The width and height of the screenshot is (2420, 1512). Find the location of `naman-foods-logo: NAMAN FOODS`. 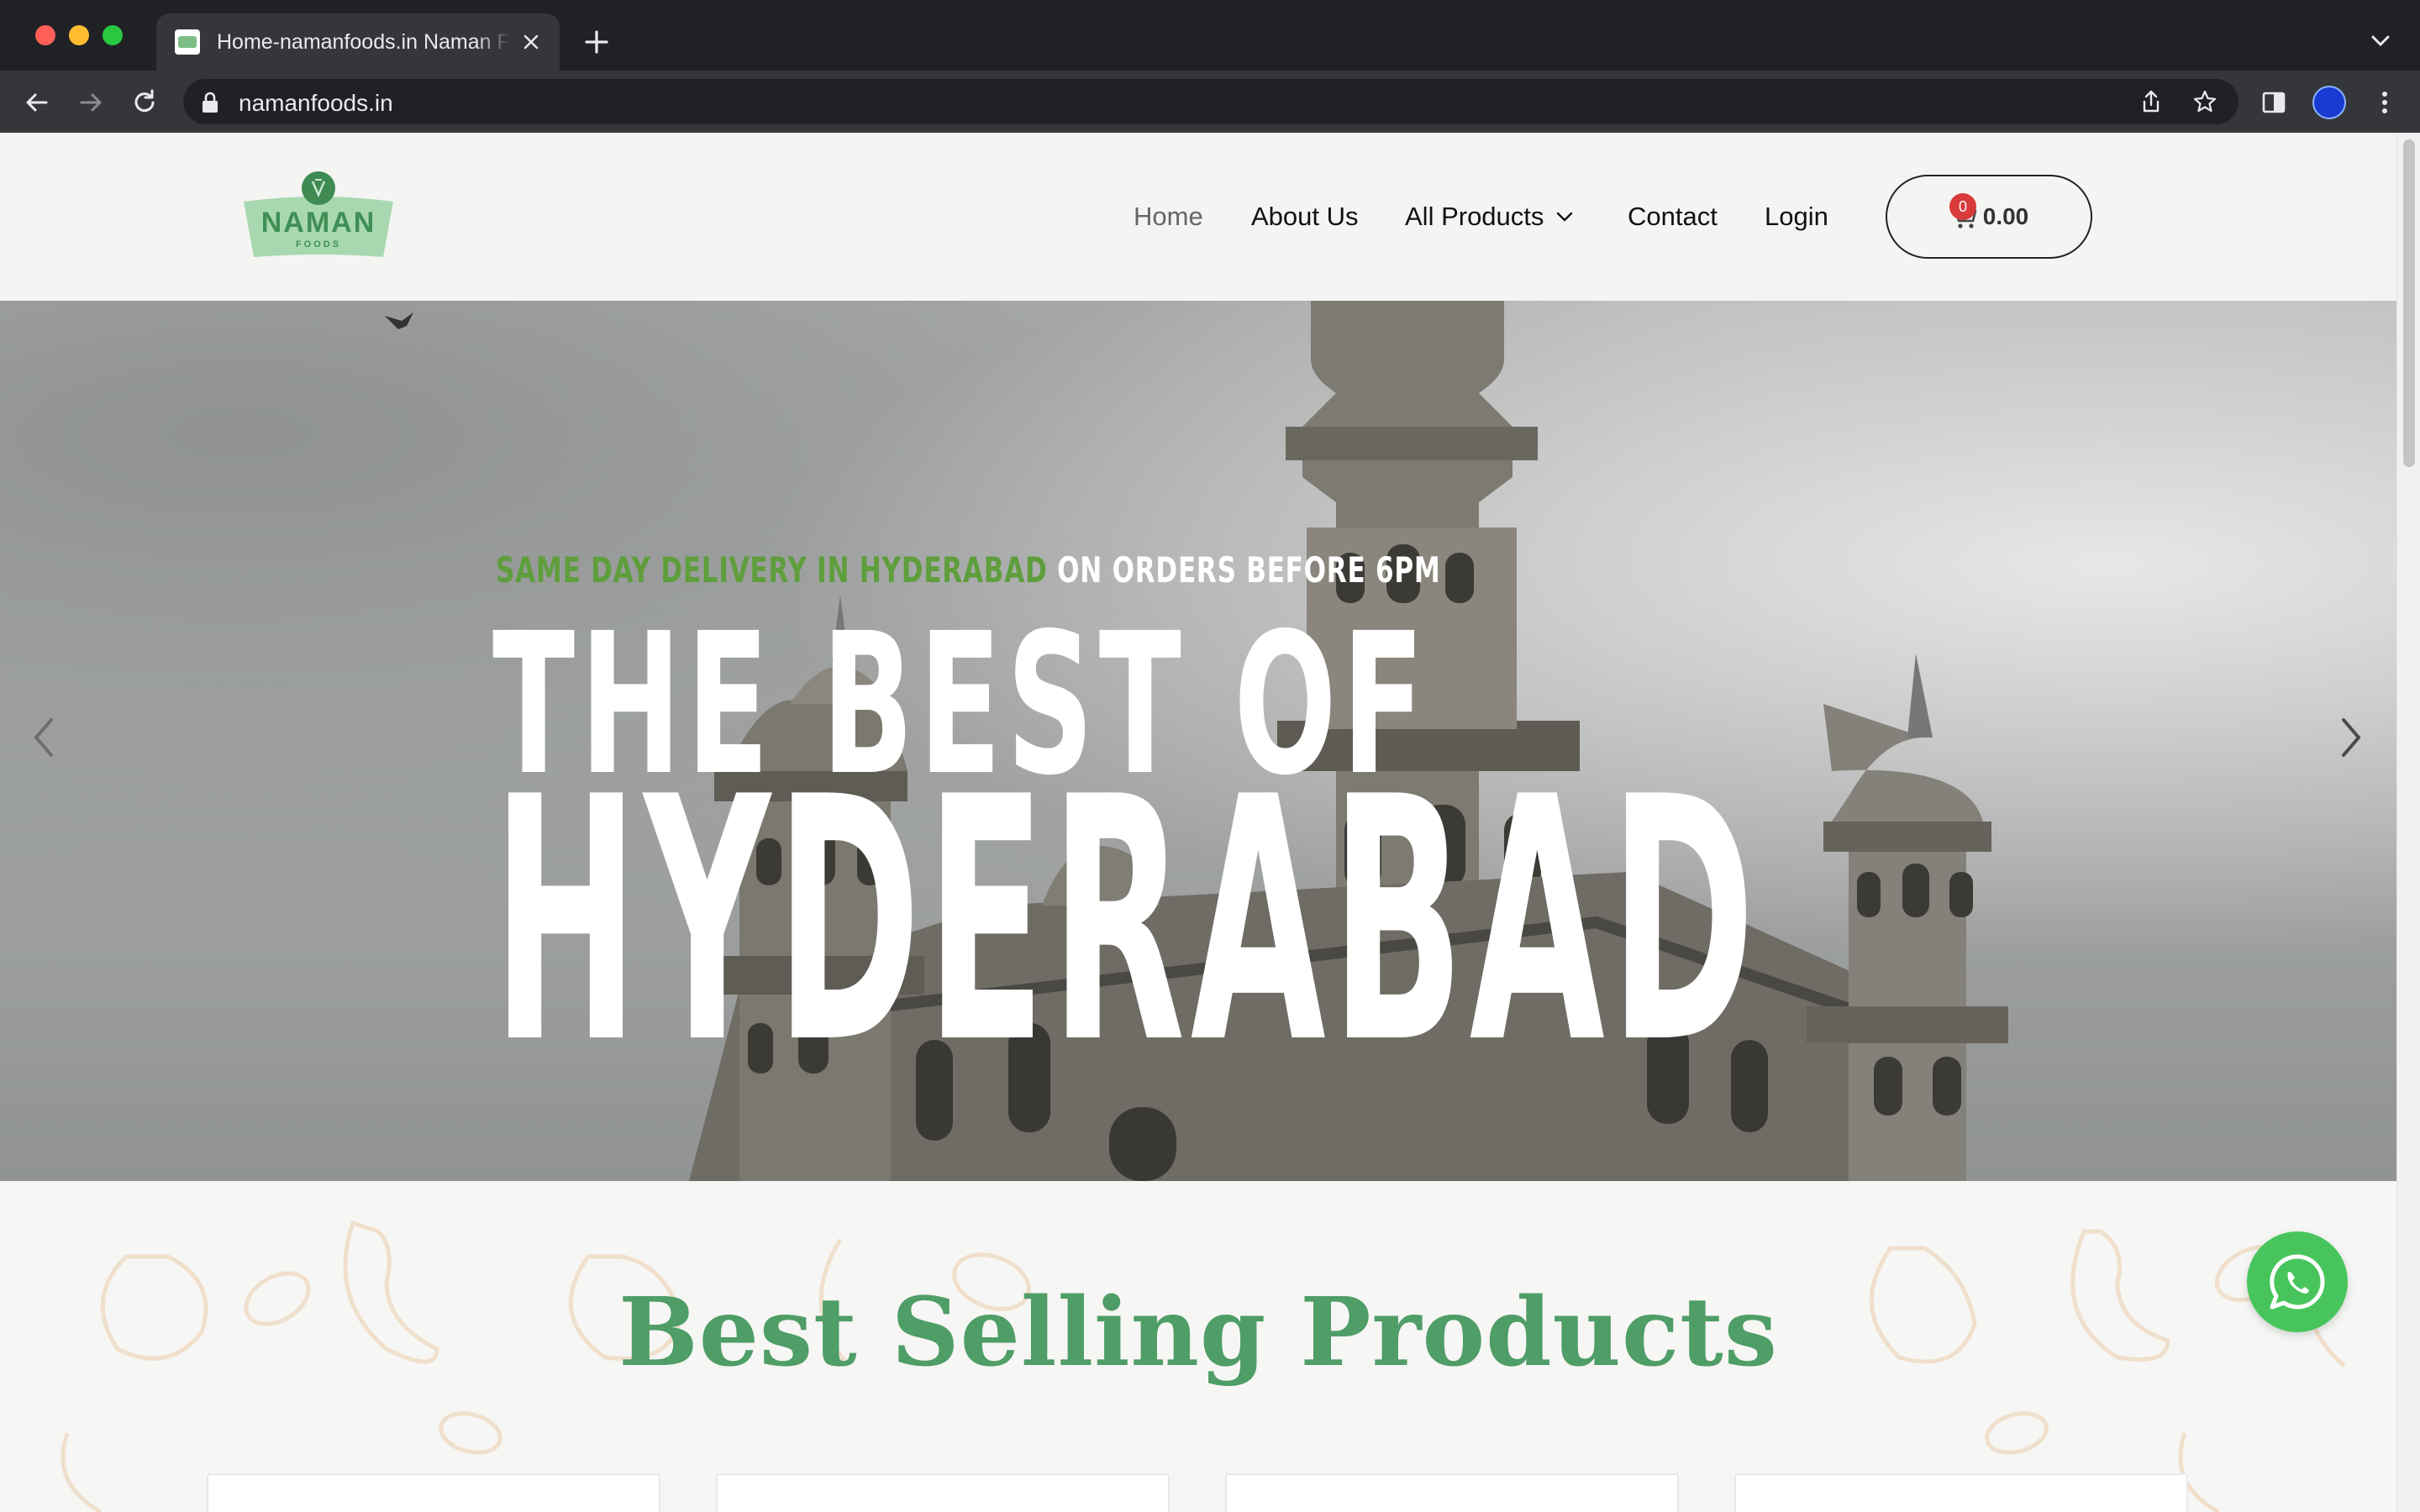

naman-foods-logo: NAMAN FOODS is located at coordinates (318, 217).